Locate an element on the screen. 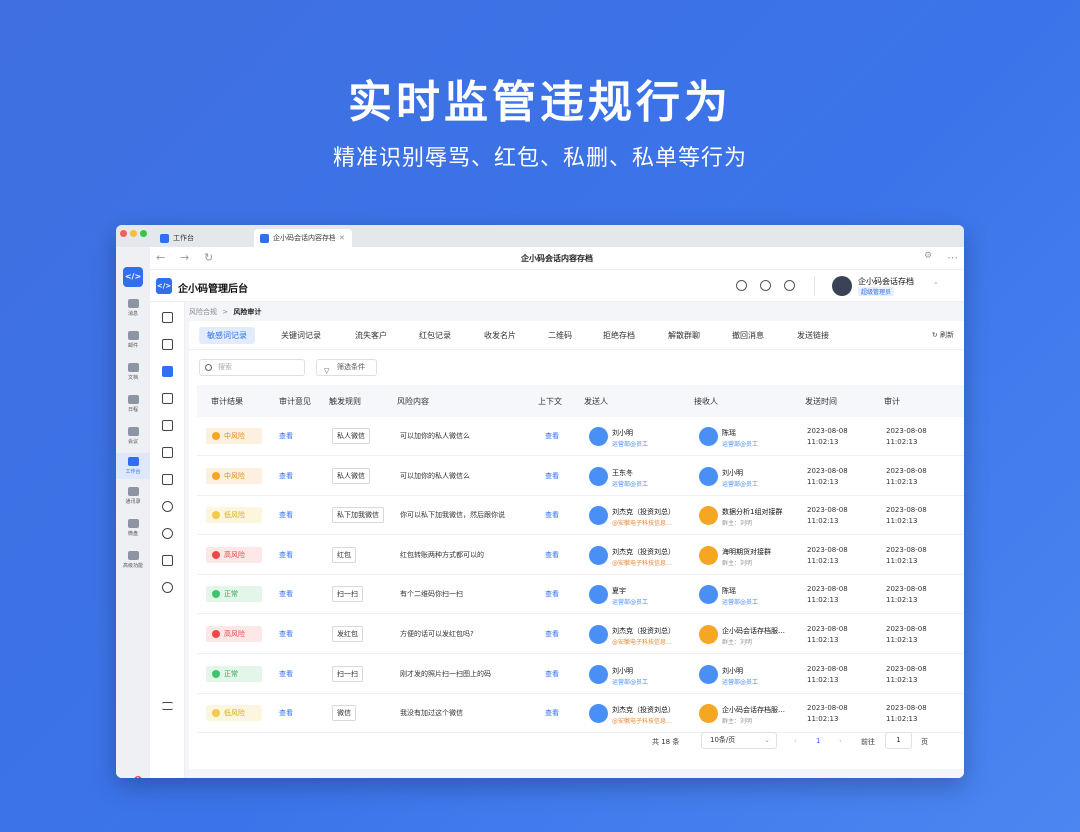 Image resolution: width=1080 pixels, height=832 pixels. sidebar-item-workbench: 工作台 is located at coordinates (133, 466).